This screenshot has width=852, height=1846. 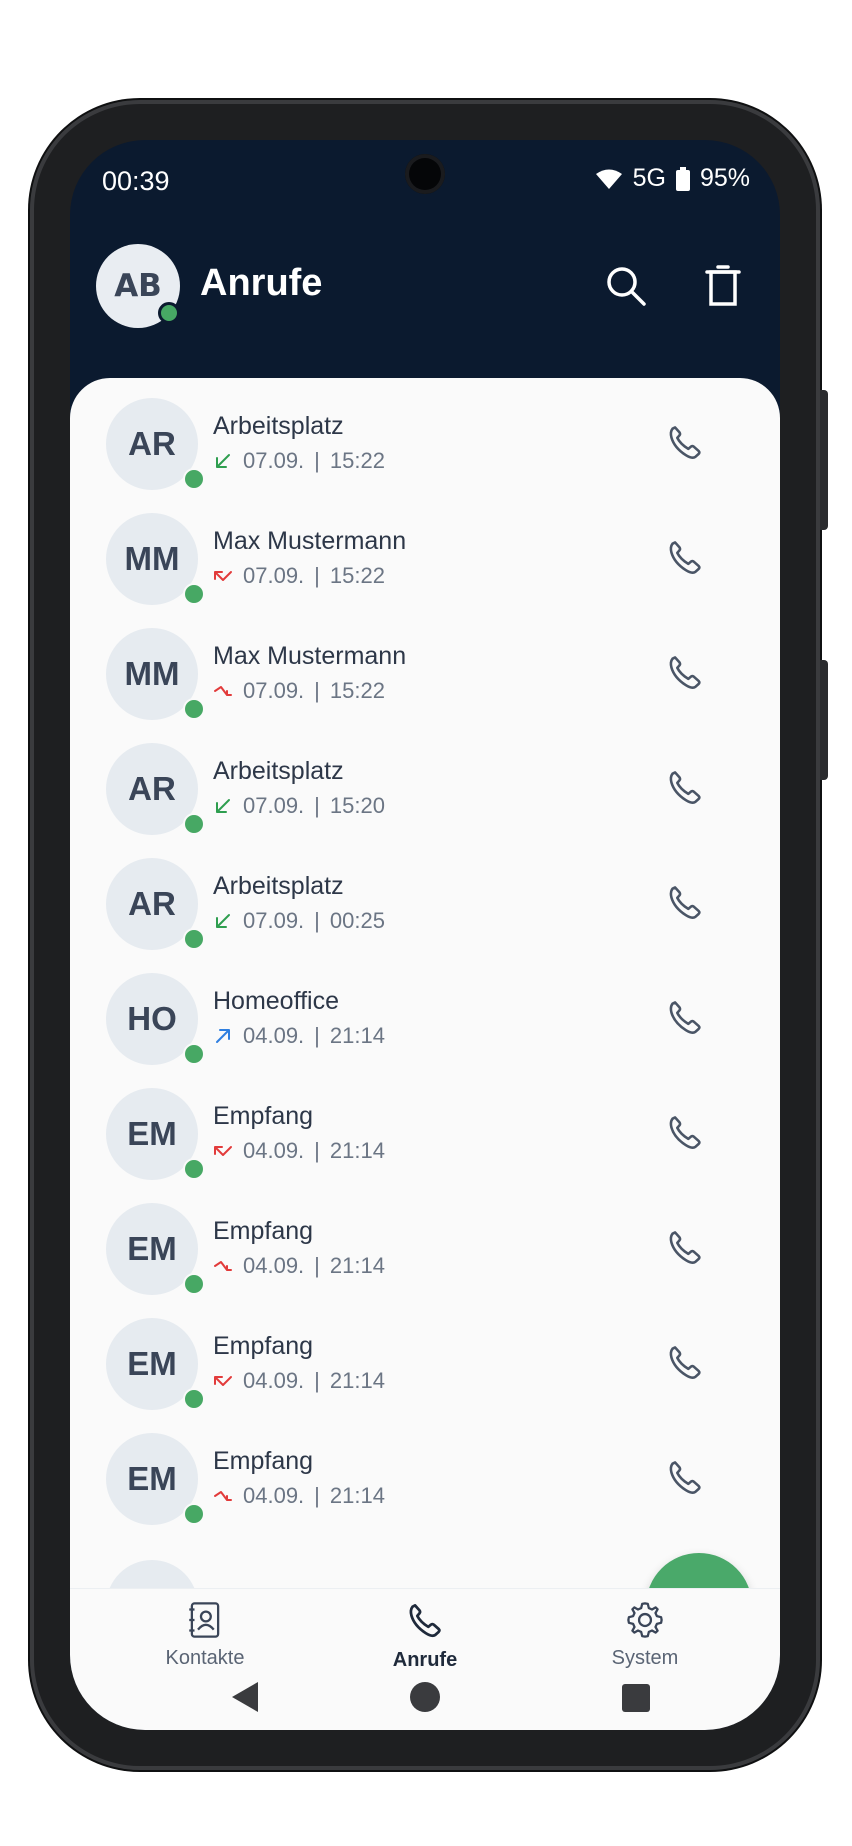 I want to click on nav-system: System, so click(x=645, y=1634).